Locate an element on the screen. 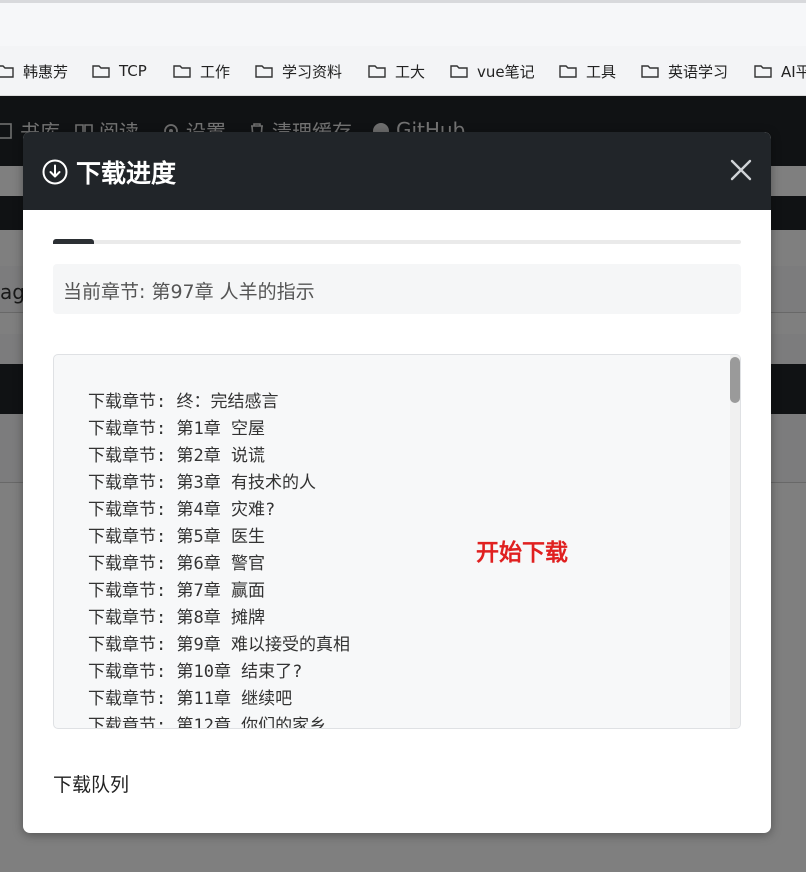  log-line: 下载章节: 第4章 灾难? is located at coordinates (182, 510).